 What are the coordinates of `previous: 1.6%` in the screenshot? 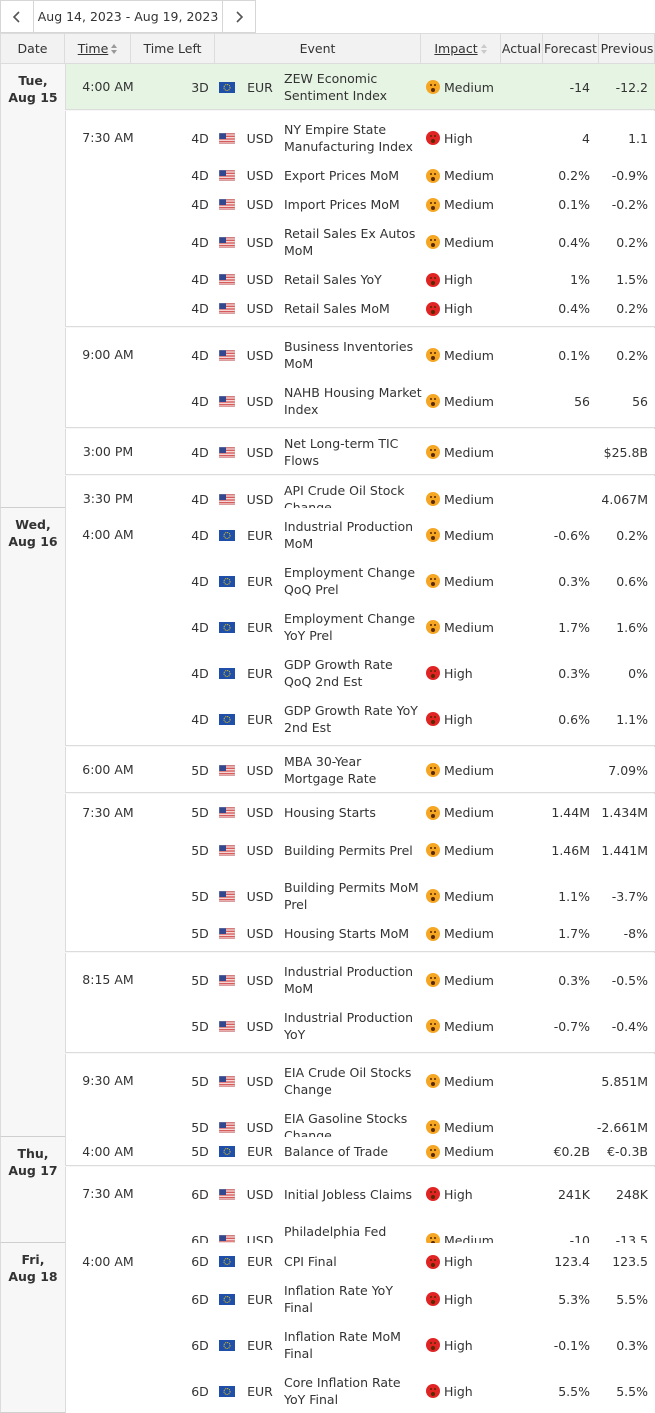 It's located at (632, 627).